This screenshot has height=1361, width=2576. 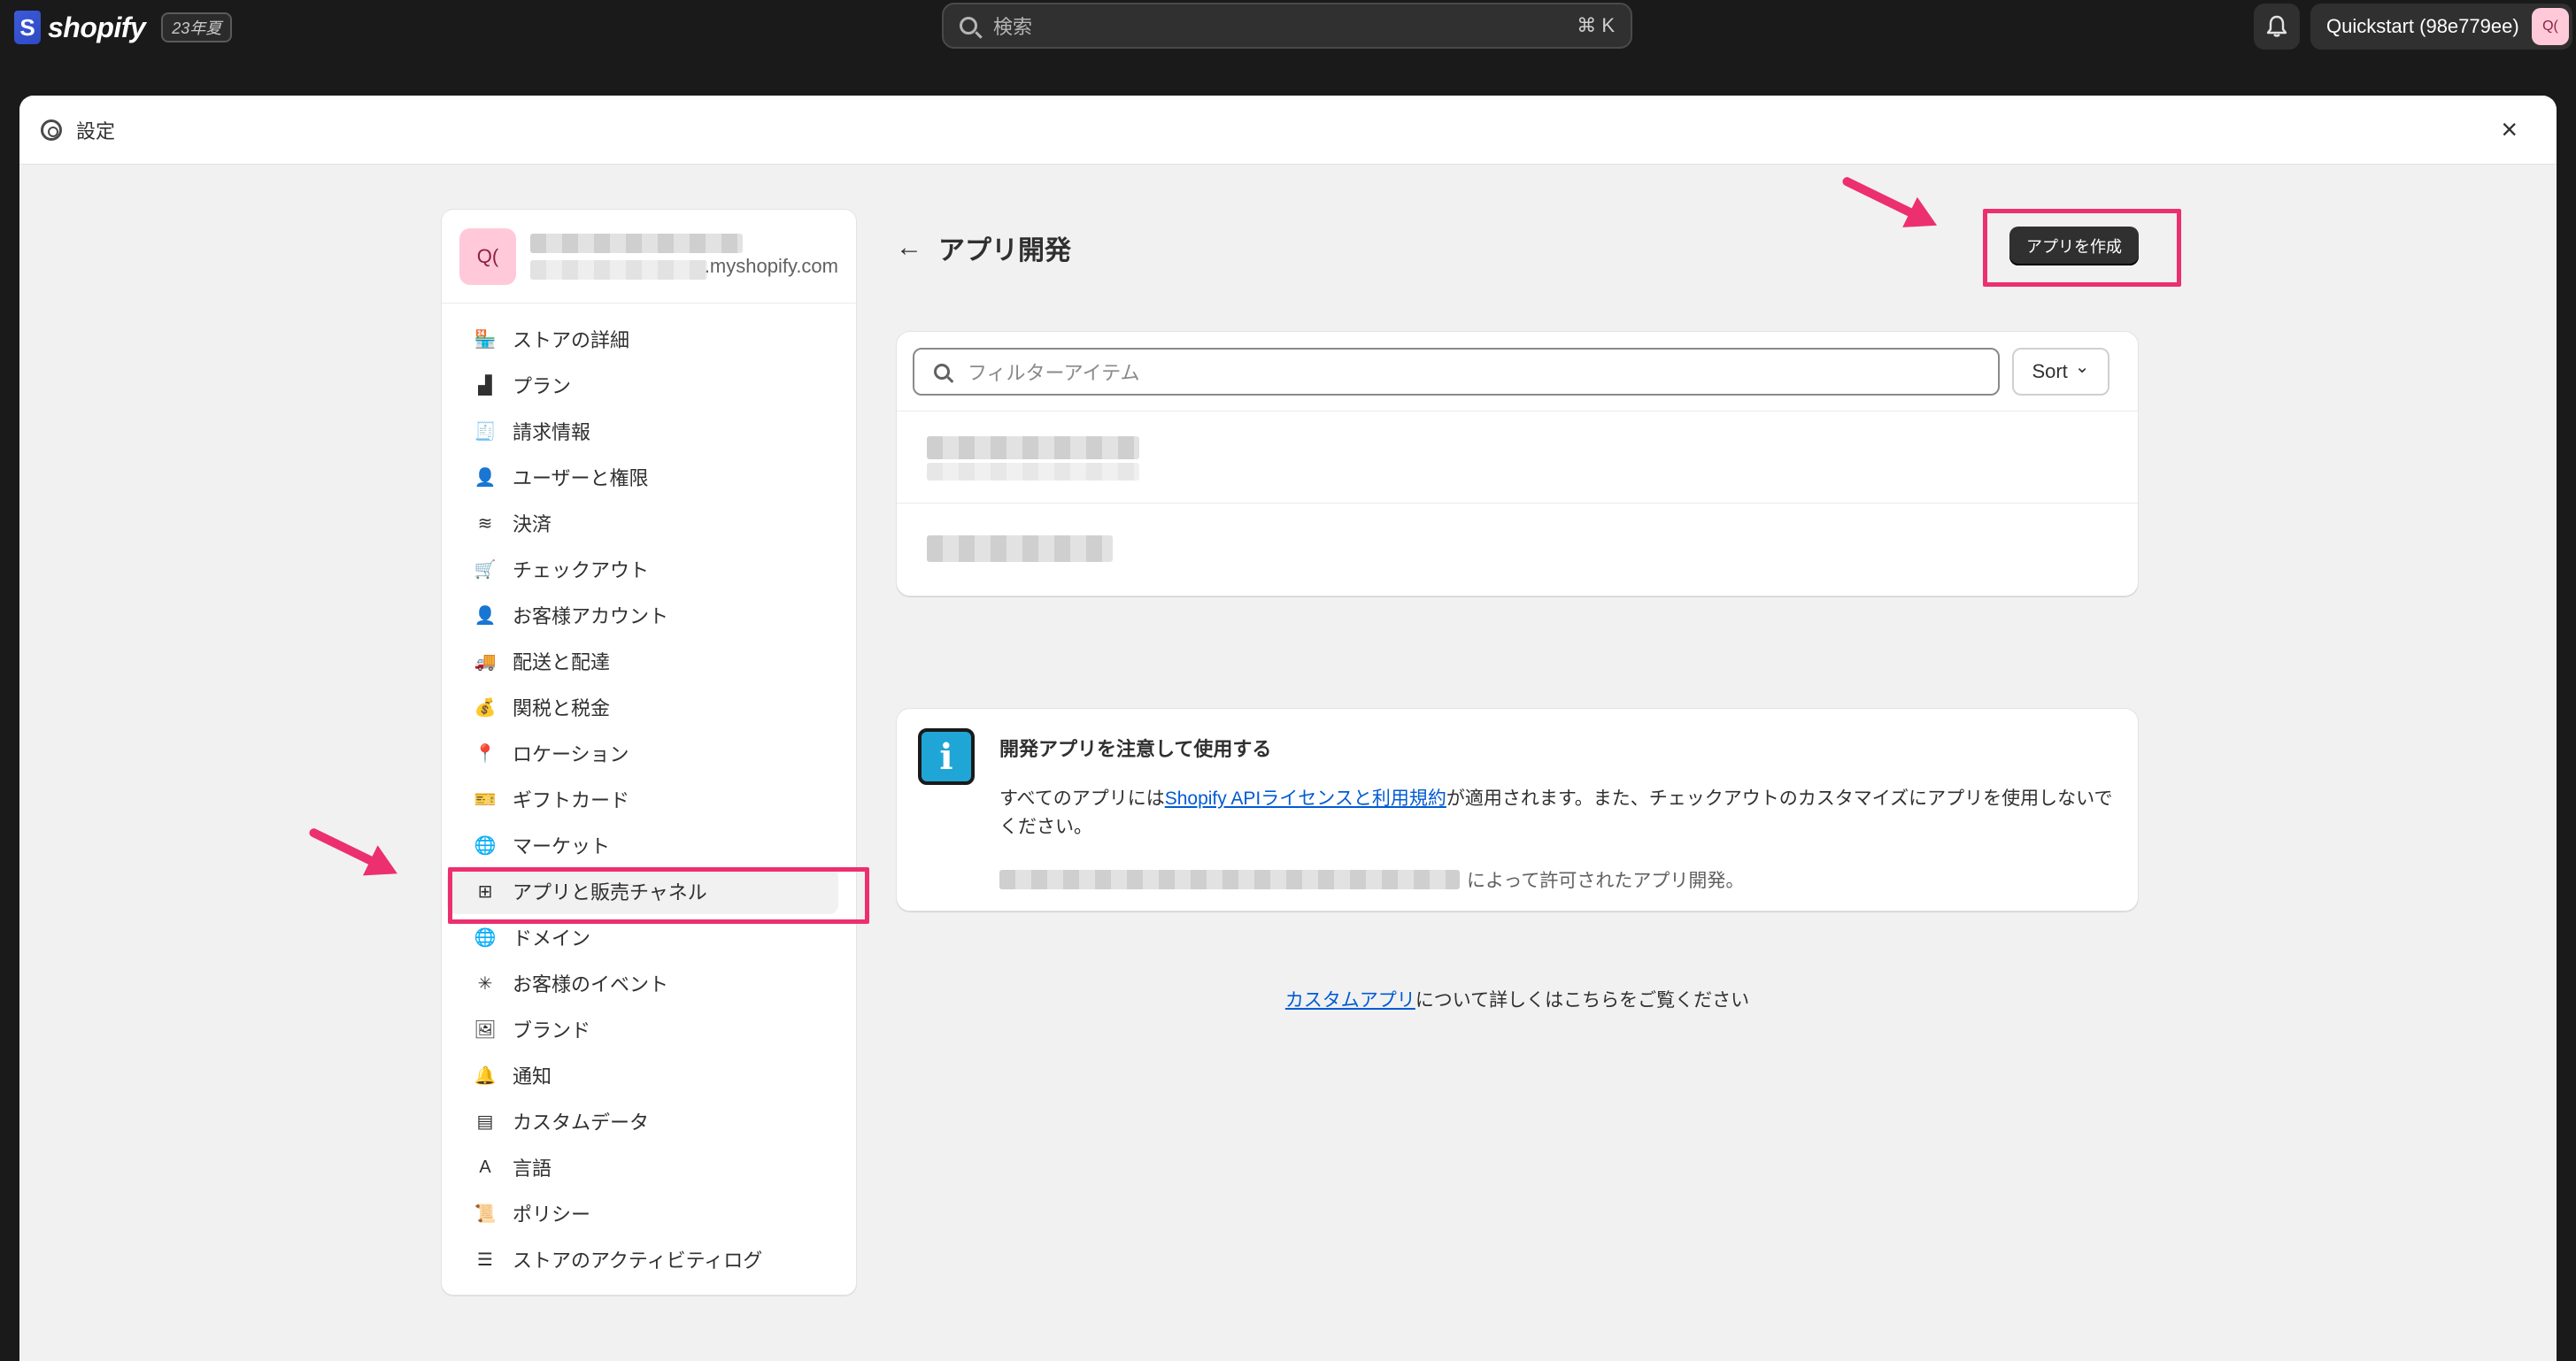 I want to click on sidebar-item-label: 関税と税金, so click(x=562, y=708).